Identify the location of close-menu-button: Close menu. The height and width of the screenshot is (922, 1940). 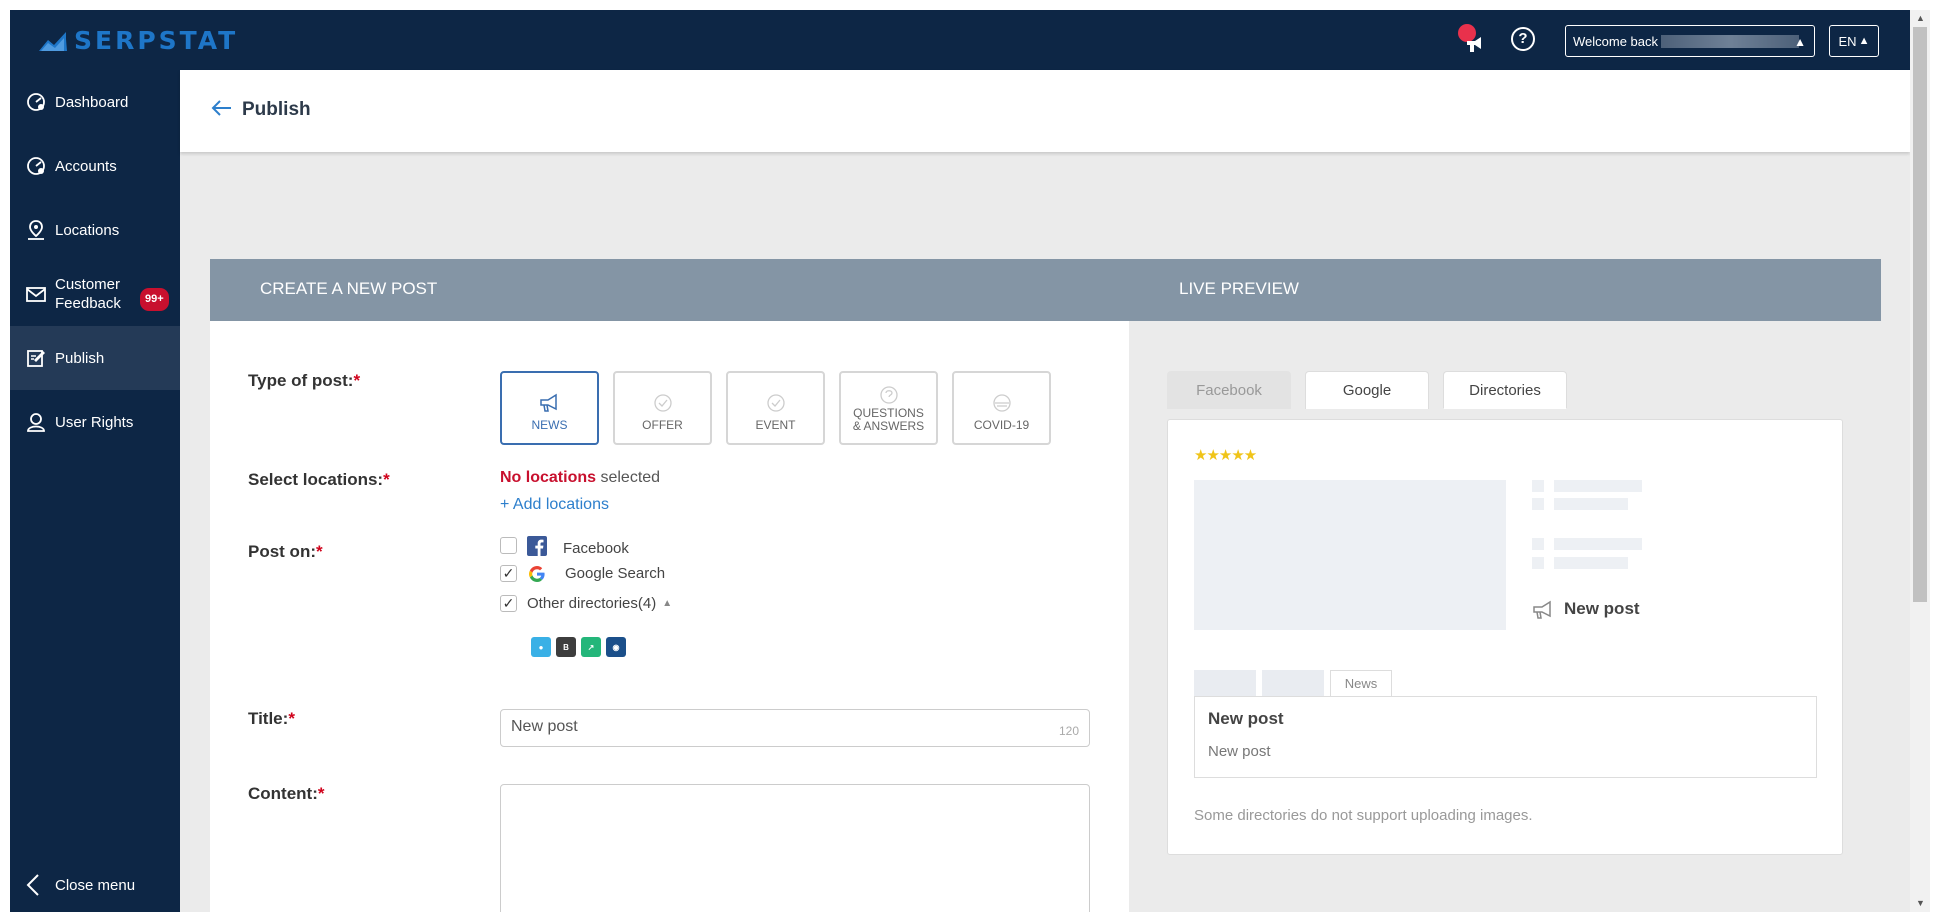
(95, 885).